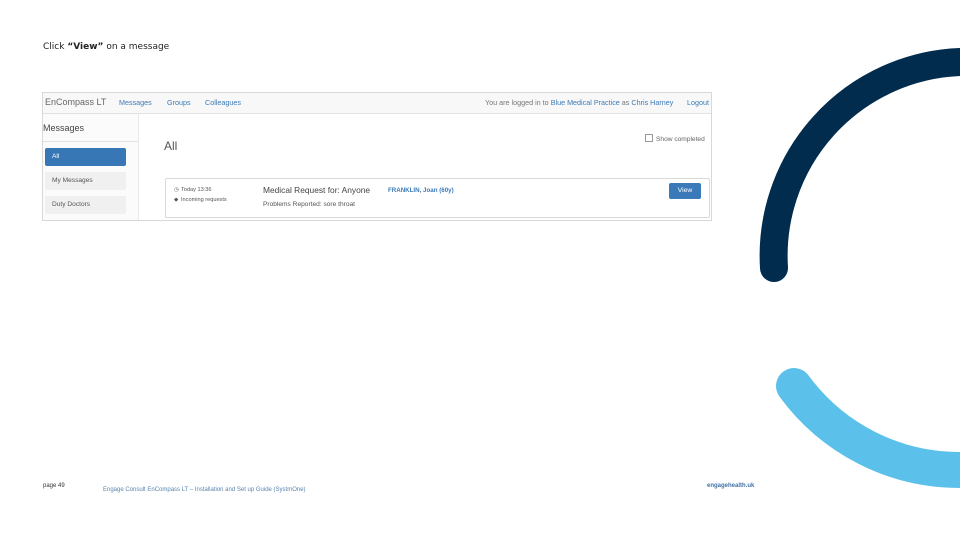  Describe the element at coordinates (135, 102) in the screenshot. I see `nav-messages: Messages` at that location.